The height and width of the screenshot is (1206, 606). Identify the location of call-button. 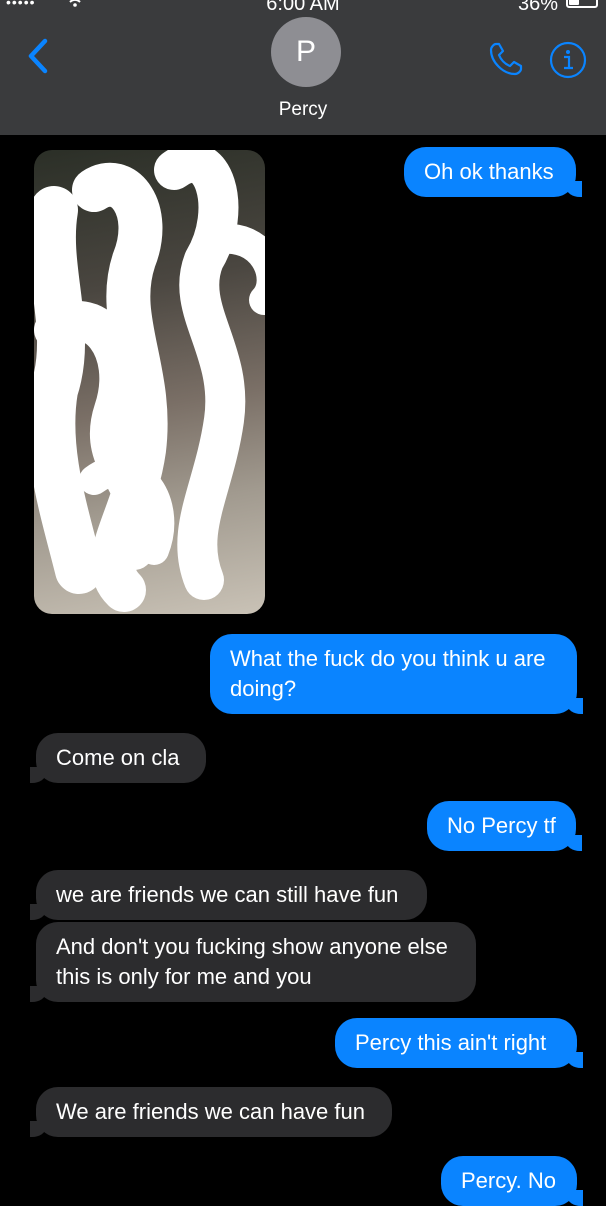
(506, 59).